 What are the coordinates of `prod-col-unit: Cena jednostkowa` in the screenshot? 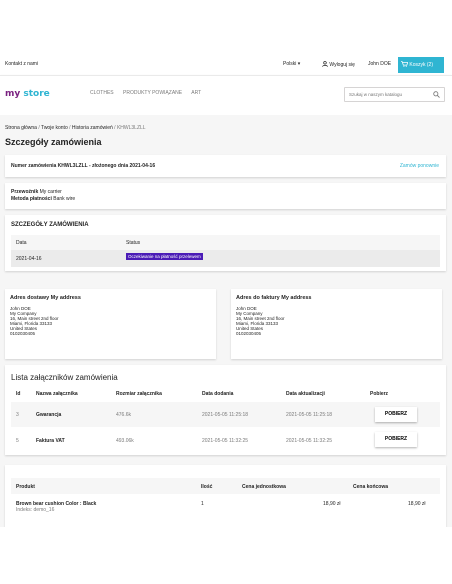 It's located at (264, 487).